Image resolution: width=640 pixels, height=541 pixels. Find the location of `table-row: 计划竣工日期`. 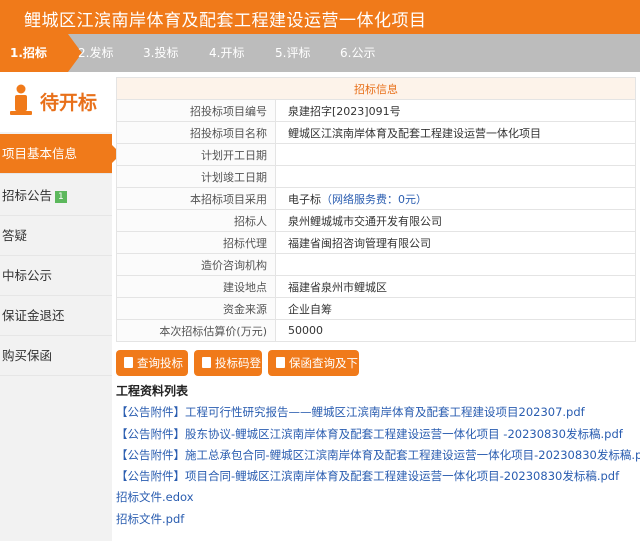

table-row: 计划竣工日期 is located at coordinates (376, 176).